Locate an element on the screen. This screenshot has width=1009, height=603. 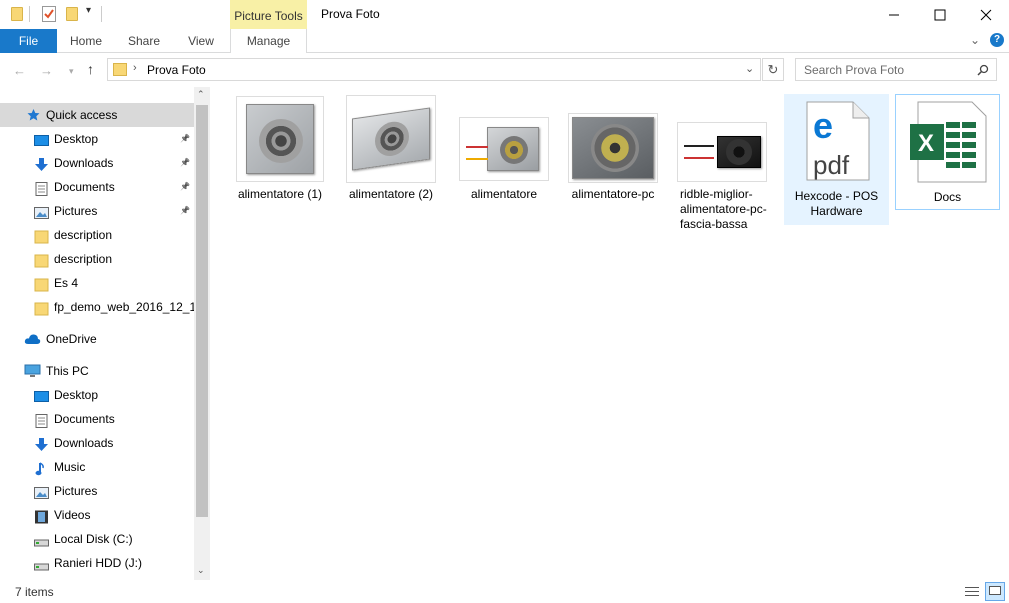
sidebar-item-music: Music is located at coordinates (97, 467).